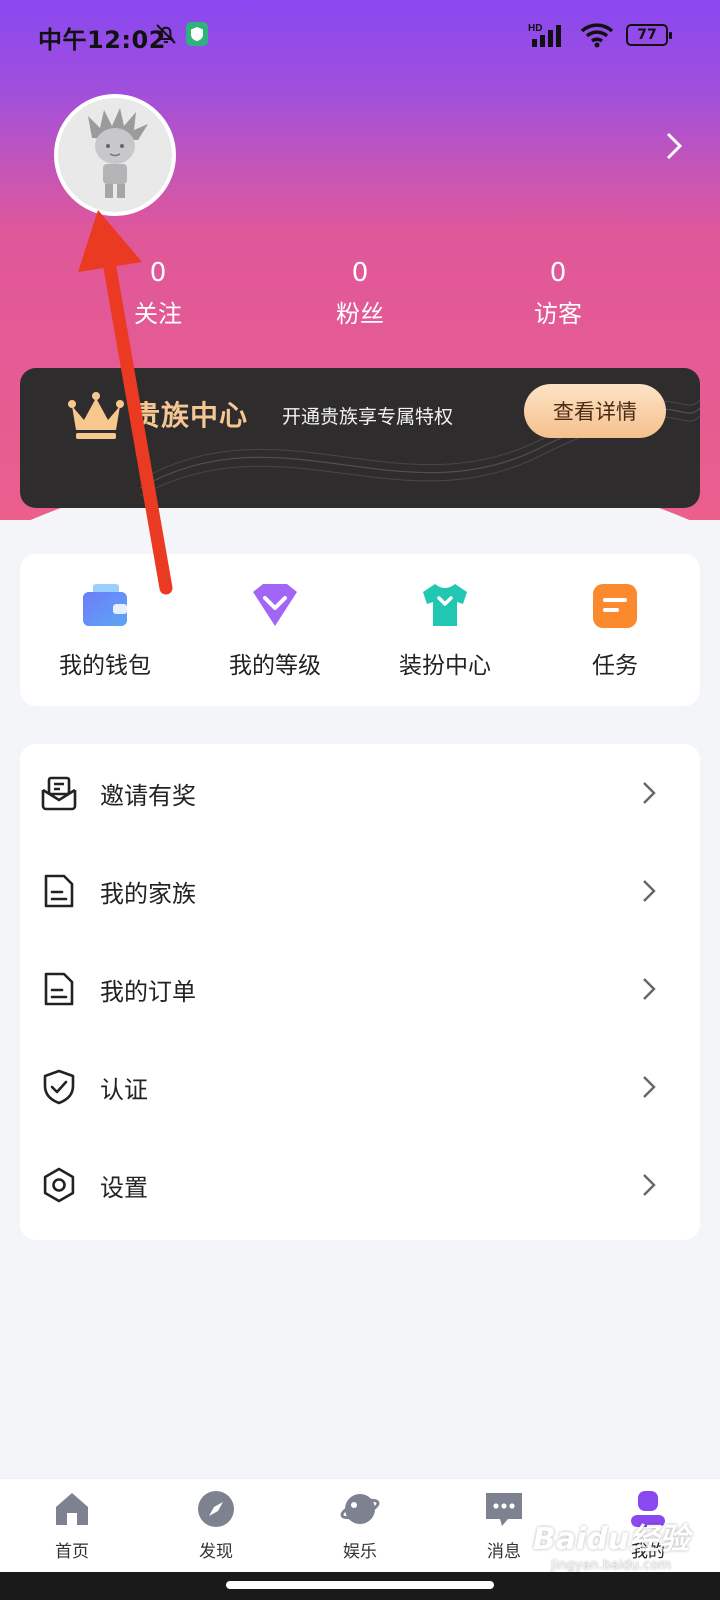  Describe the element at coordinates (360, 1509) in the screenshot. I see `planet-icon` at that location.